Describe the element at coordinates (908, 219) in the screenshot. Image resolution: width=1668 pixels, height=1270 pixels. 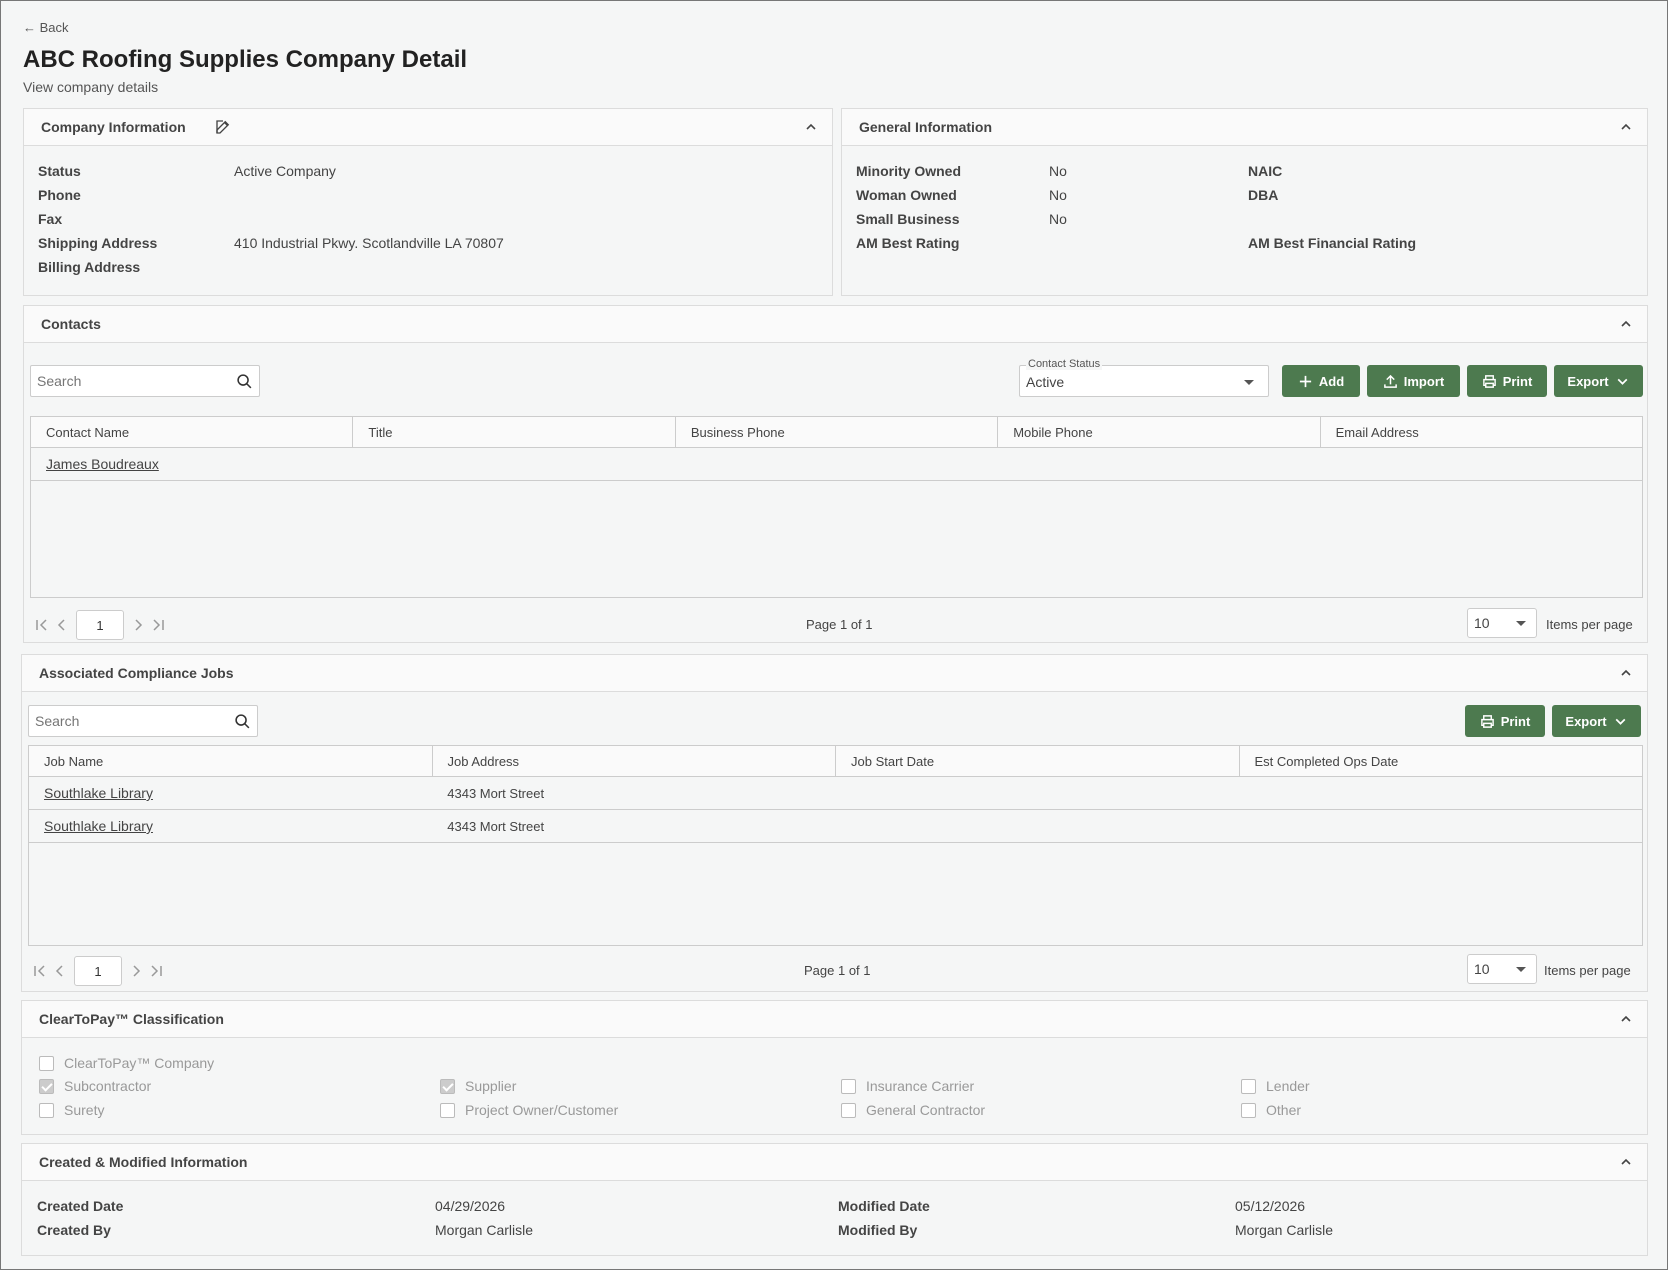
I see `small-business-label: Small Business` at that location.